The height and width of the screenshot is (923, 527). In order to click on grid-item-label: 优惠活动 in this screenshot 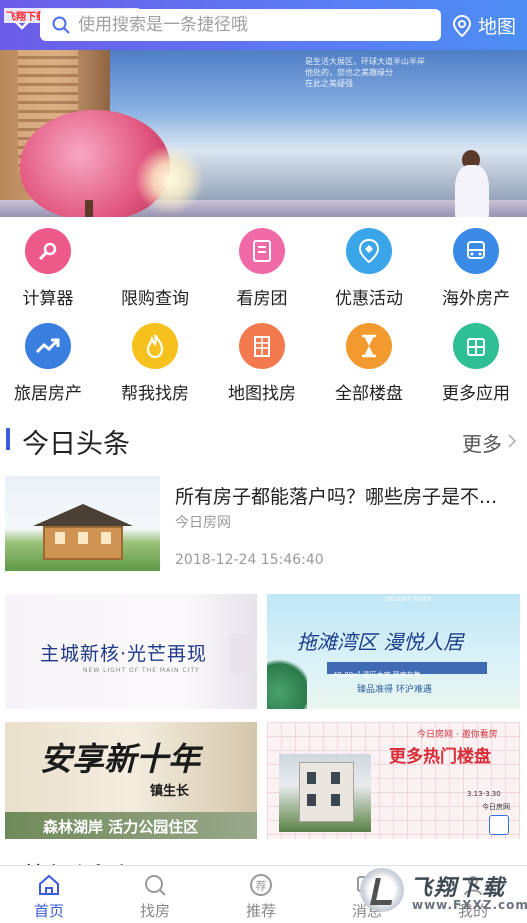, I will do `click(369, 299)`.